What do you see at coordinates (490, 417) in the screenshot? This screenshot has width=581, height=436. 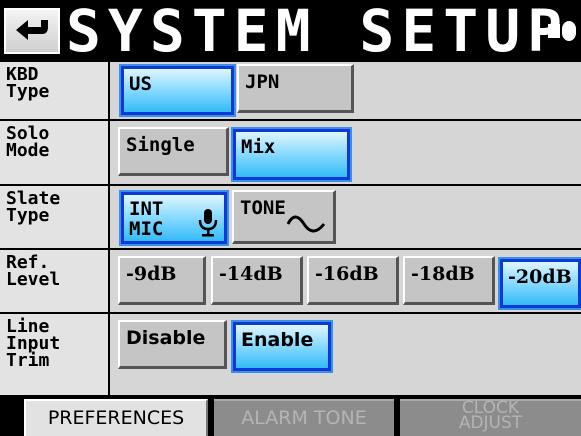 I see `tab-clock-adjust: CLOCK ADJUST` at bounding box center [490, 417].